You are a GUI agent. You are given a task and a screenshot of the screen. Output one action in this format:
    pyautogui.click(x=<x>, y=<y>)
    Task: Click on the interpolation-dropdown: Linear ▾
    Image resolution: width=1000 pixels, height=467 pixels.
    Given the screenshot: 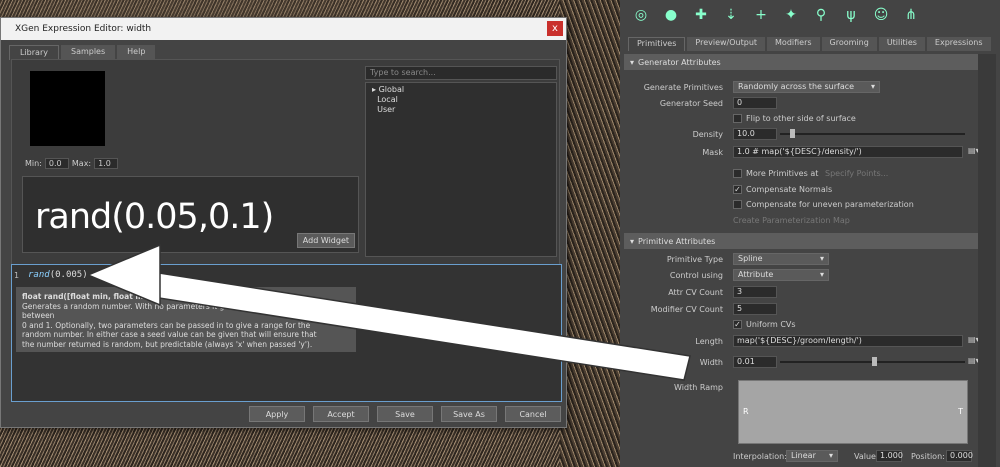 What is the action you would take?
    pyautogui.click(x=812, y=456)
    